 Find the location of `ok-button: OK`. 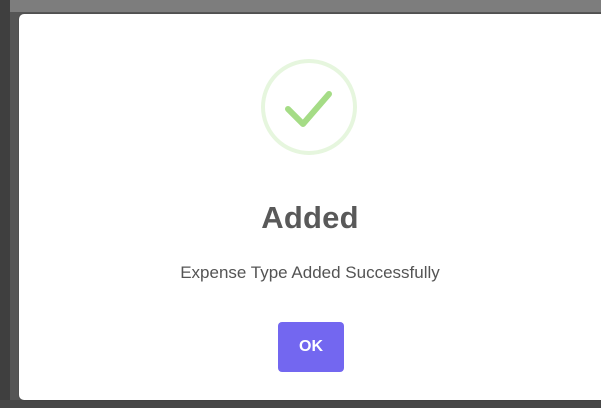

ok-button: OK is located at coordinates (311, 347).